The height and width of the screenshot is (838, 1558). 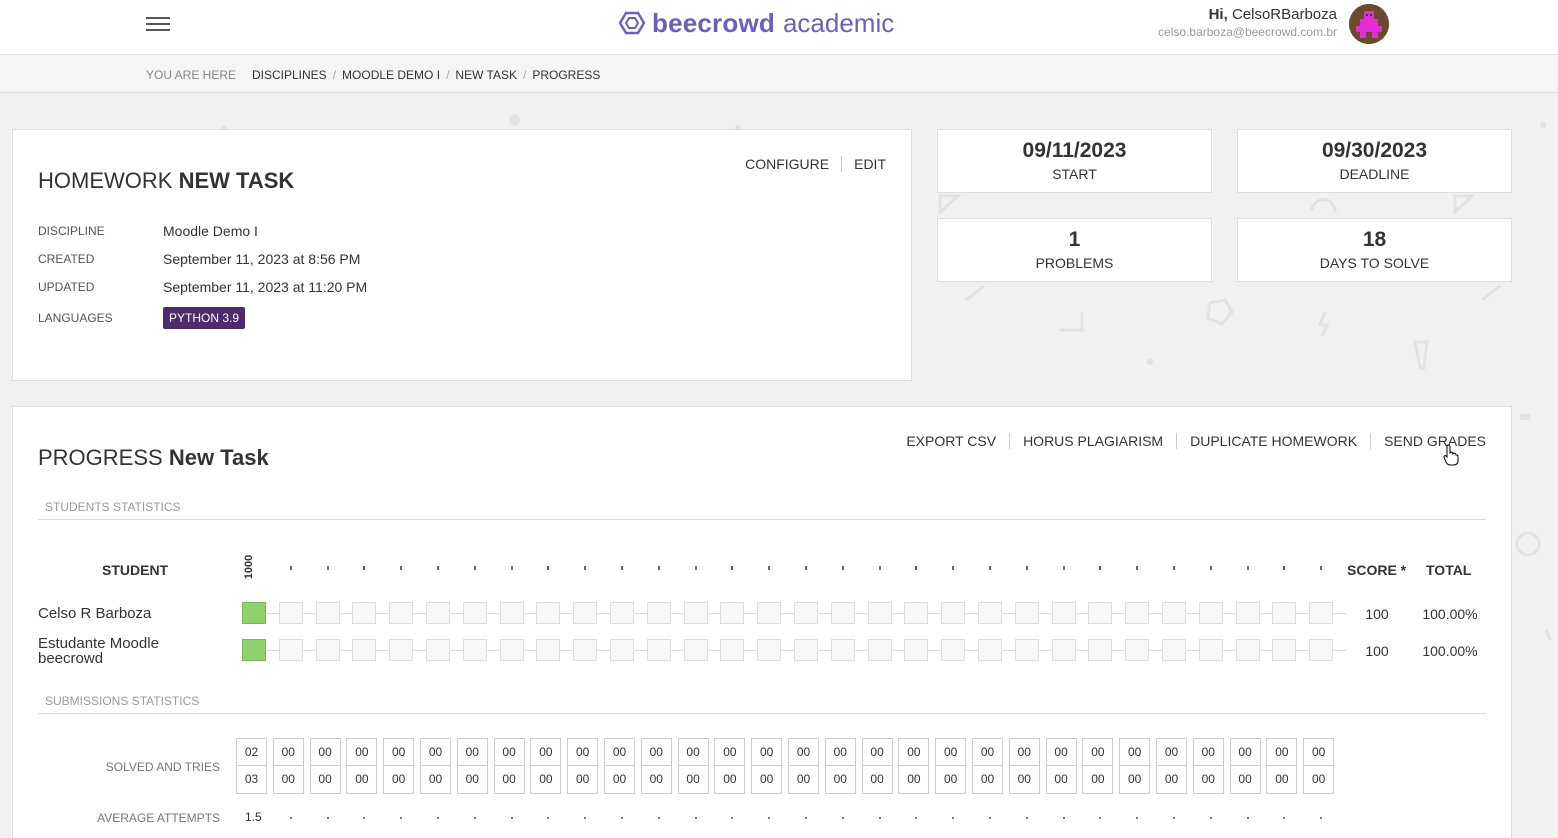 What do you see at coordinates (289, 75) in the screenshot?
I see `breadcrumb-disciplines: DISCIPLINES` at bounding box center [289, 75].